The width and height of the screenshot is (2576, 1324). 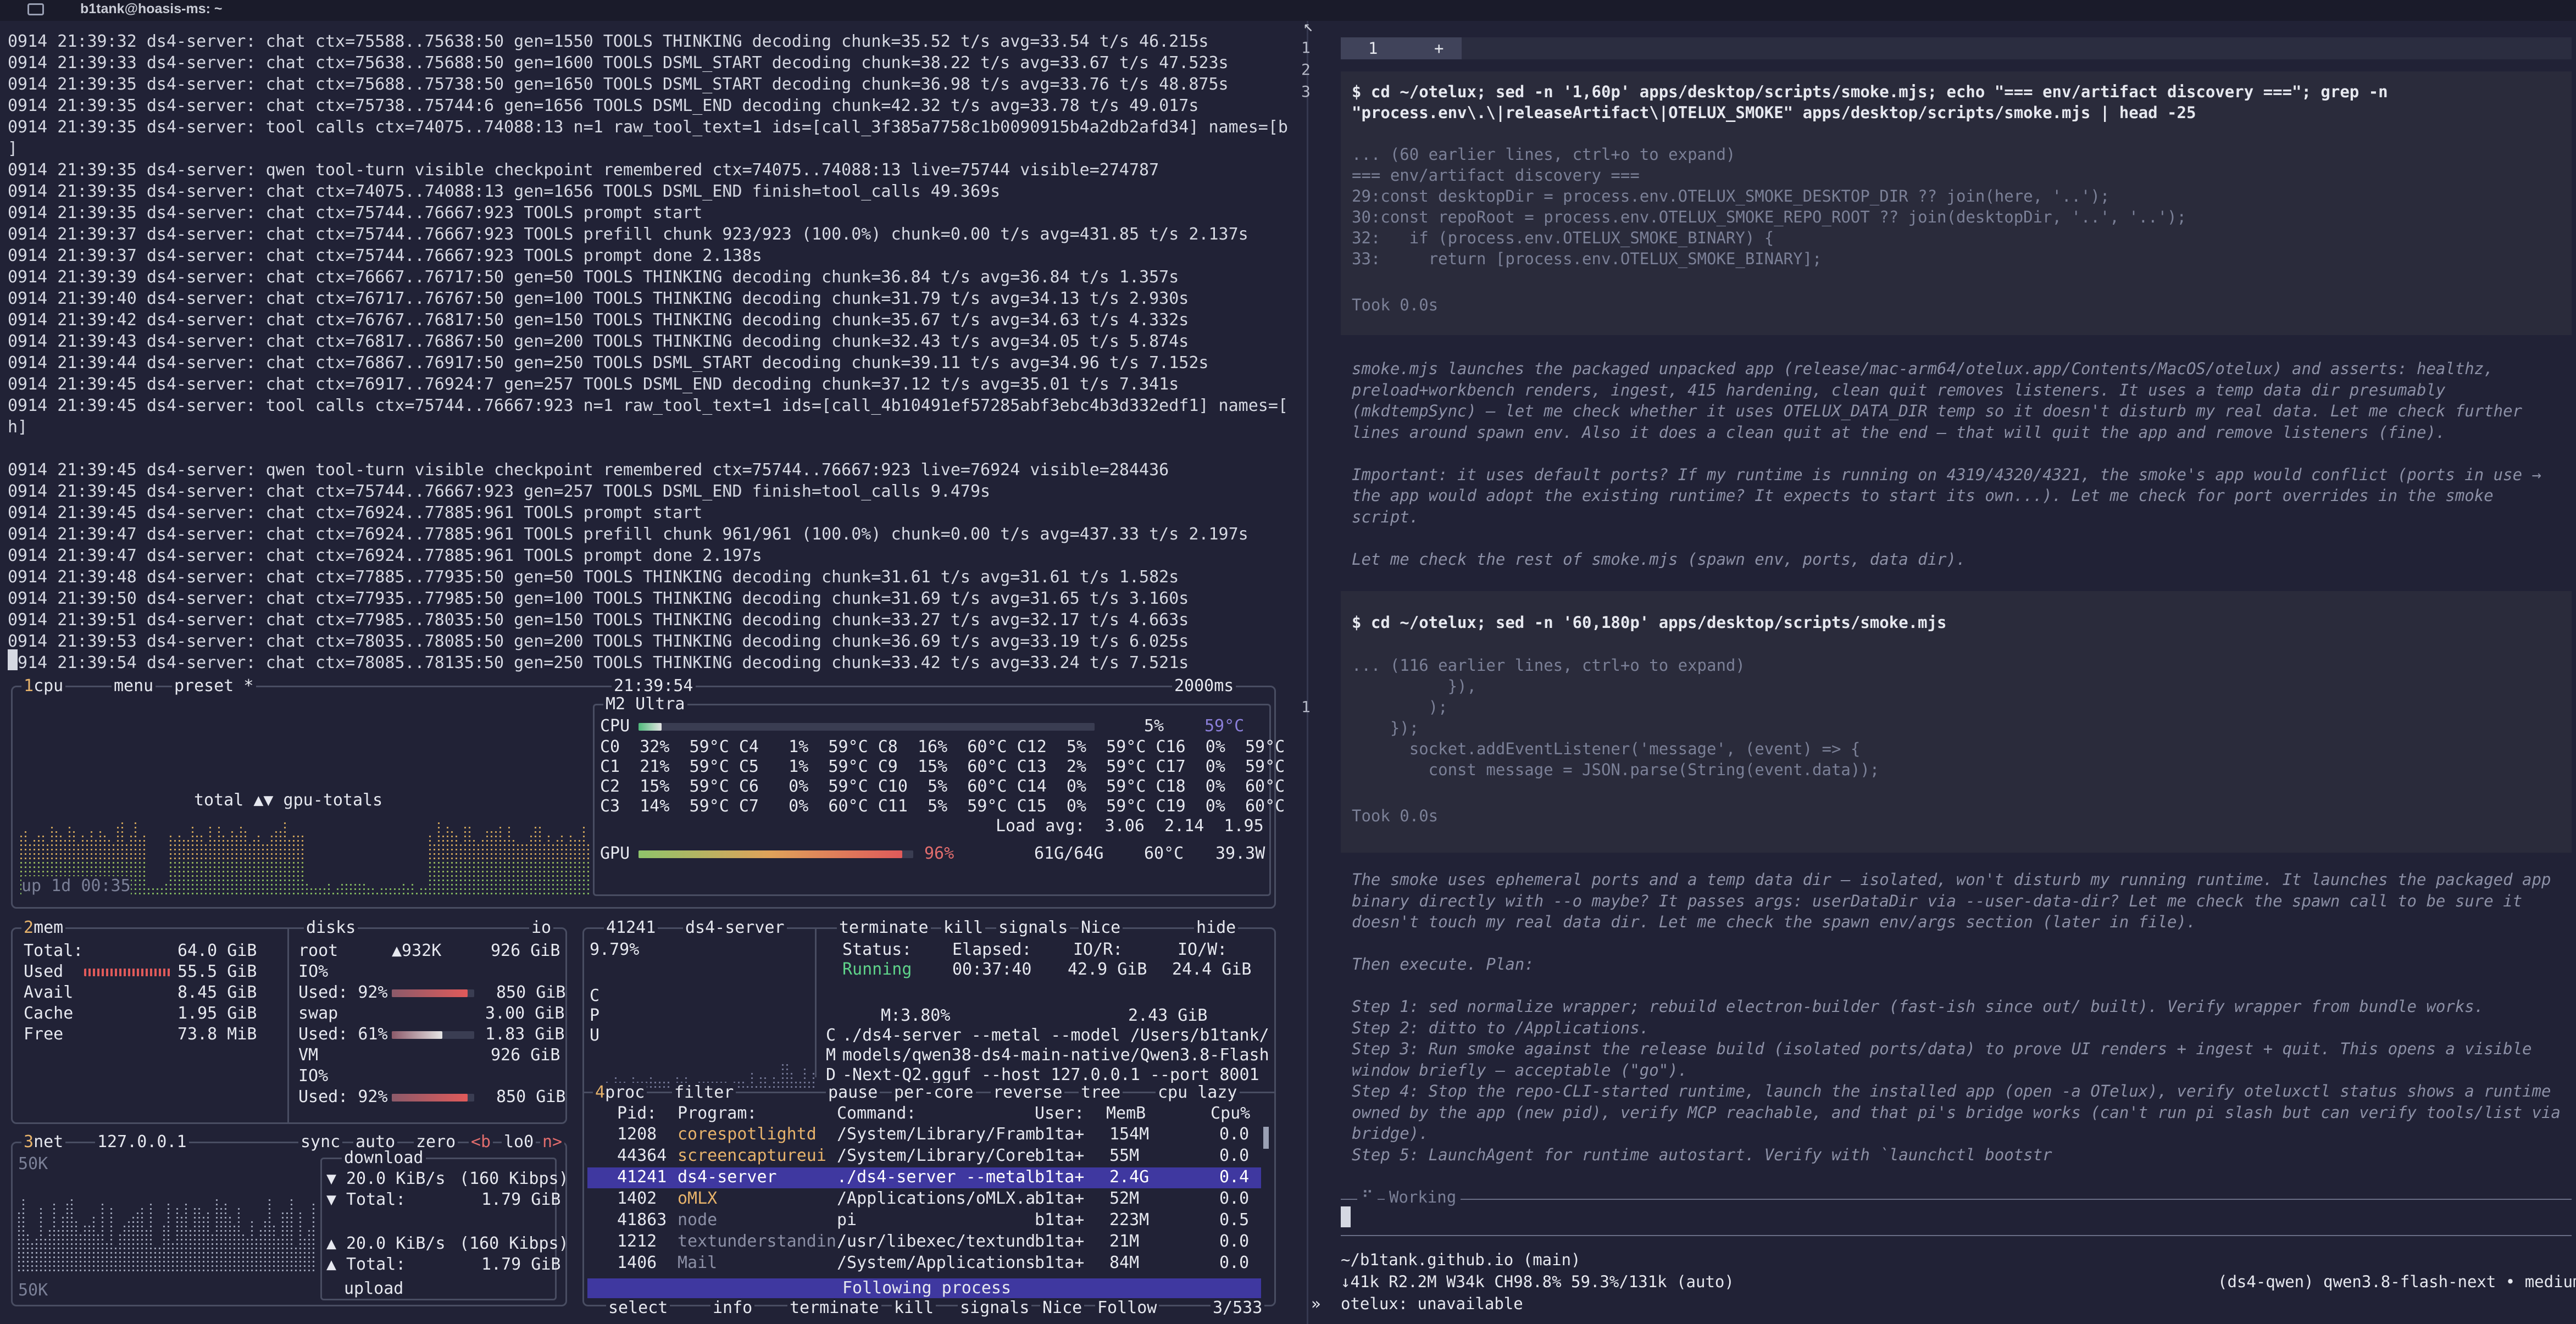 What do you see at coordinates (417, 1035) in the screenshot?
I see `disk-swap-bar-fill` at bounding box center [417, 1035].